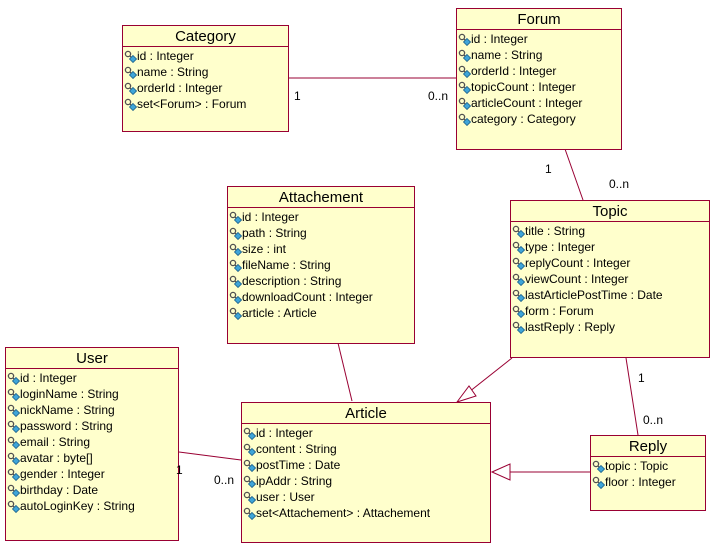  I want to click on user-article-association, so click(210, 456).